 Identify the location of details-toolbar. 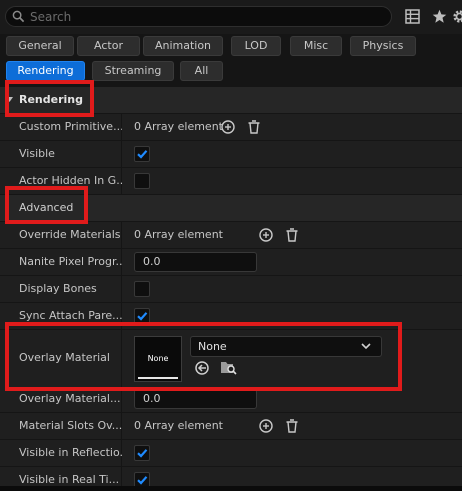
(231, 17).